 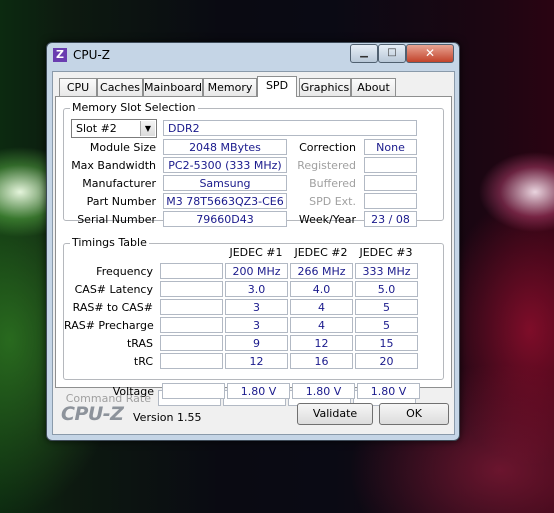 What do you see at coordinates (60, 55) in the screenshot?
I see `cpuz-app-icon: Z` at bounding box center [60, 55].